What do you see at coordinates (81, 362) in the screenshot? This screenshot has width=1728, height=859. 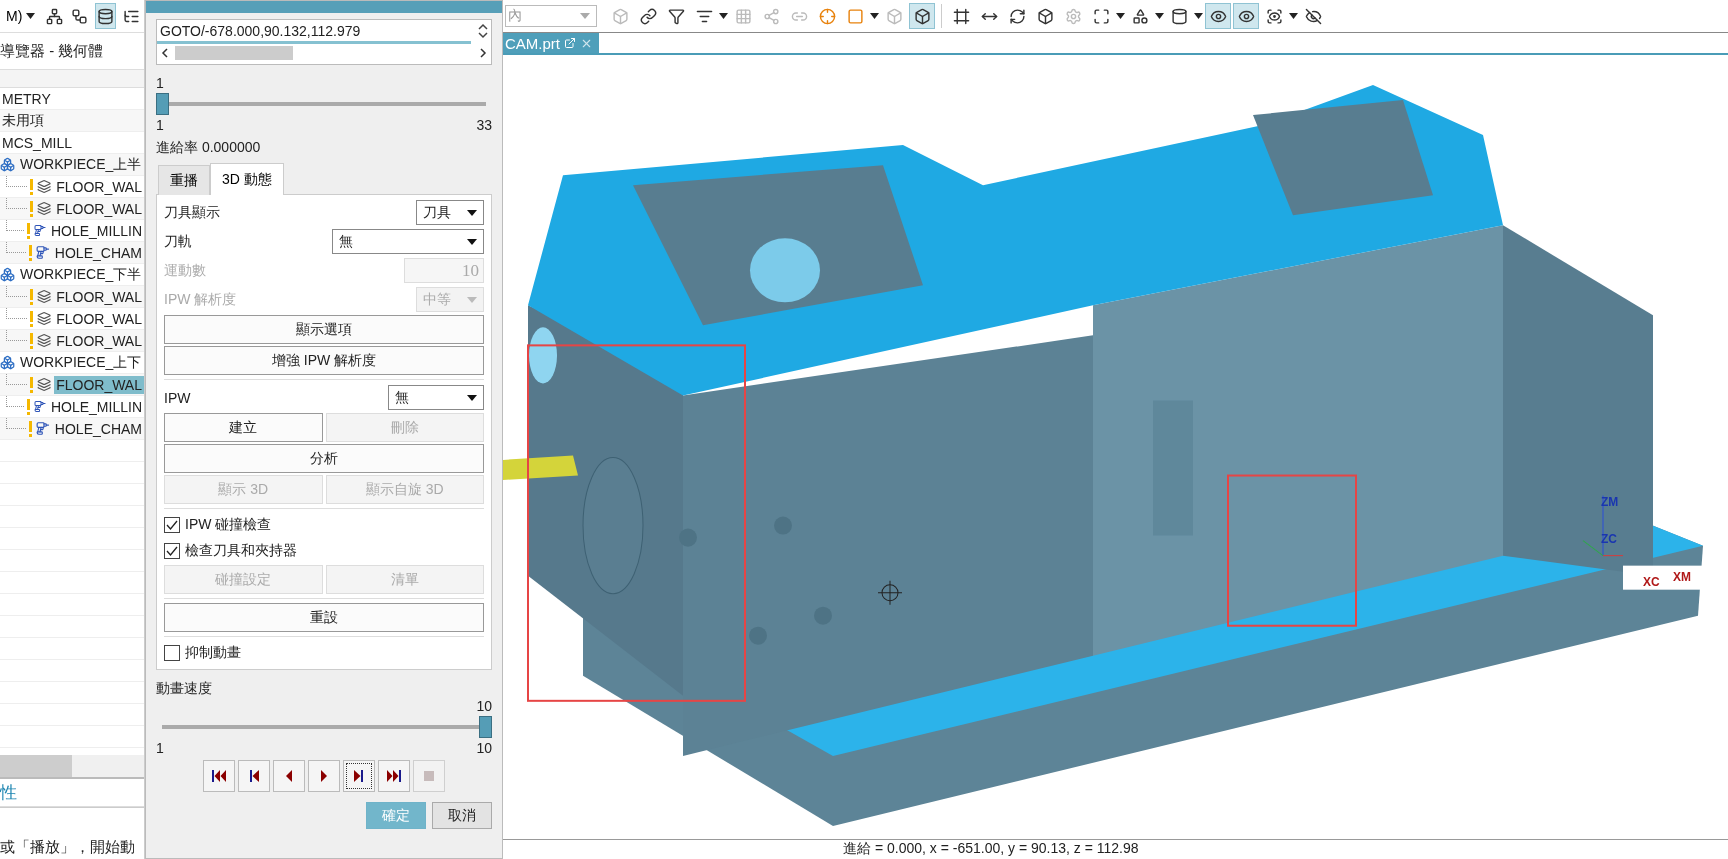 I see `tree-item: WORKPIECE_上下` at bounding box center [81, 362].